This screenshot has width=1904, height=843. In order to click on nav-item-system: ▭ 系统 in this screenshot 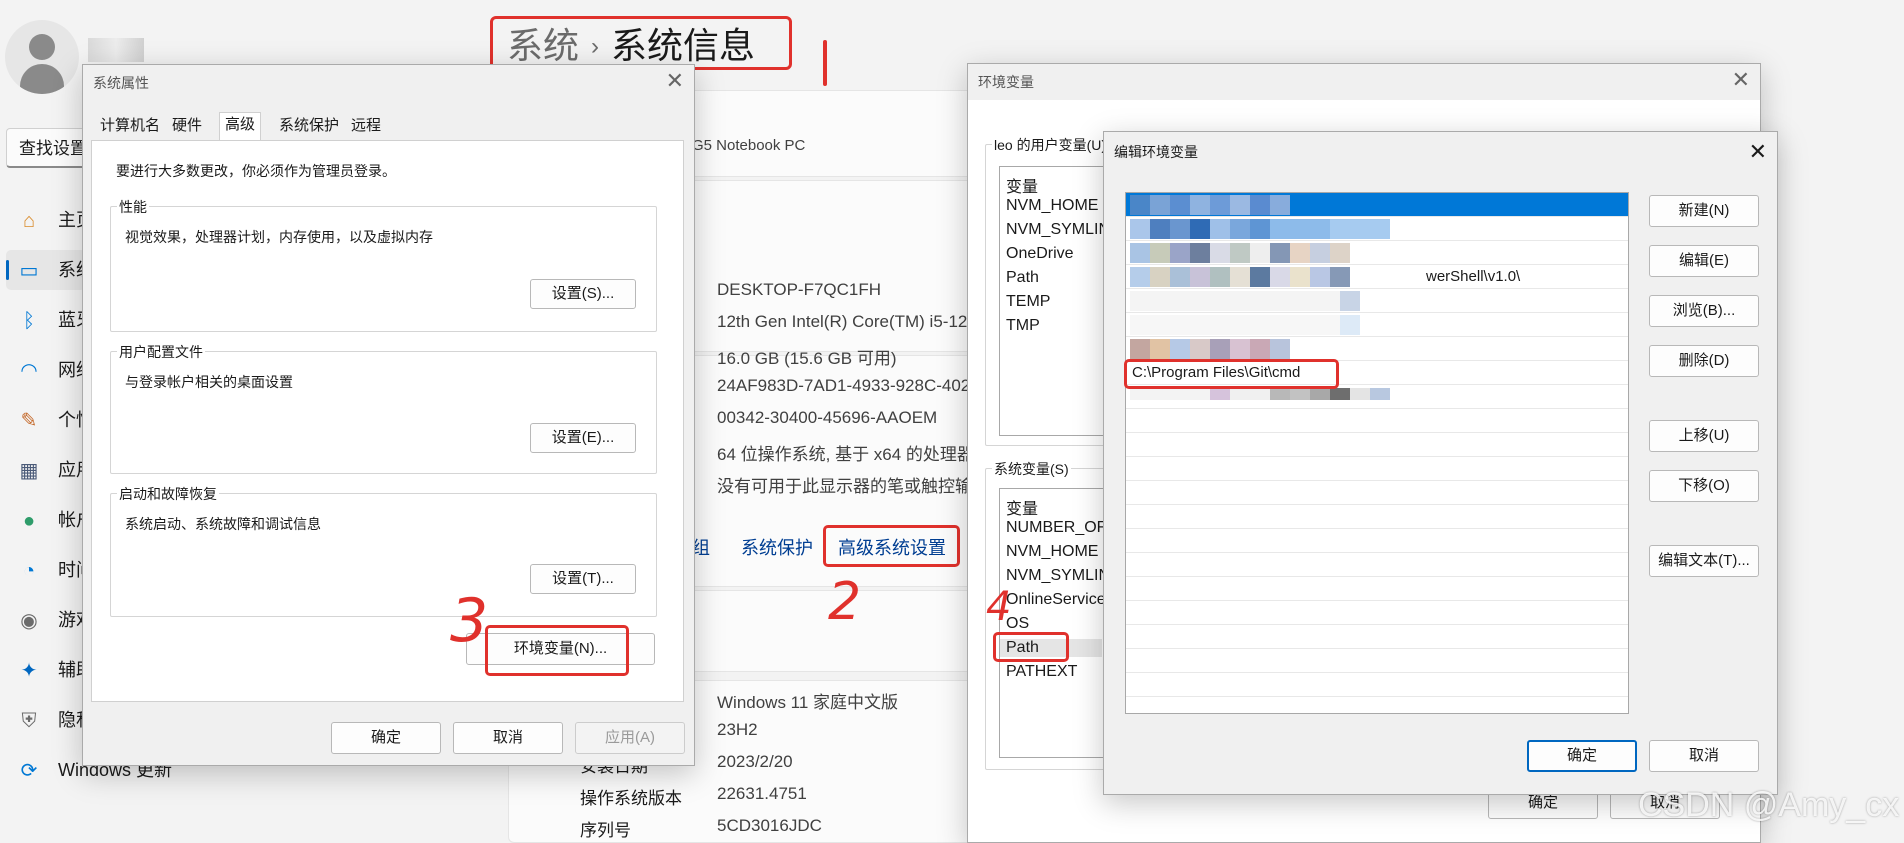, I will do `click(50, 270)`.